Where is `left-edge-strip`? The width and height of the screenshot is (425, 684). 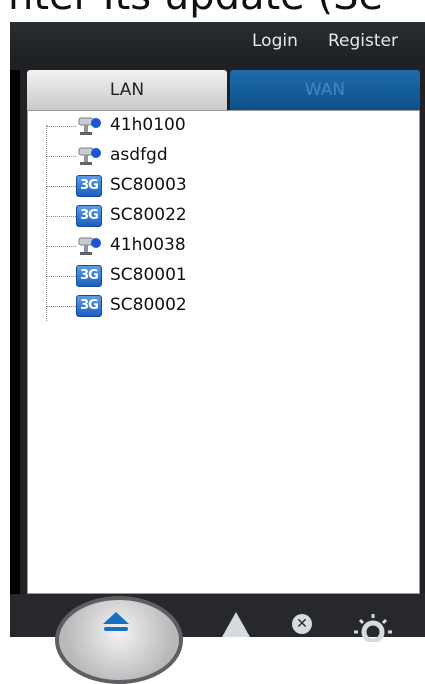
left-edge-strip is located at coordinates (15, 353).